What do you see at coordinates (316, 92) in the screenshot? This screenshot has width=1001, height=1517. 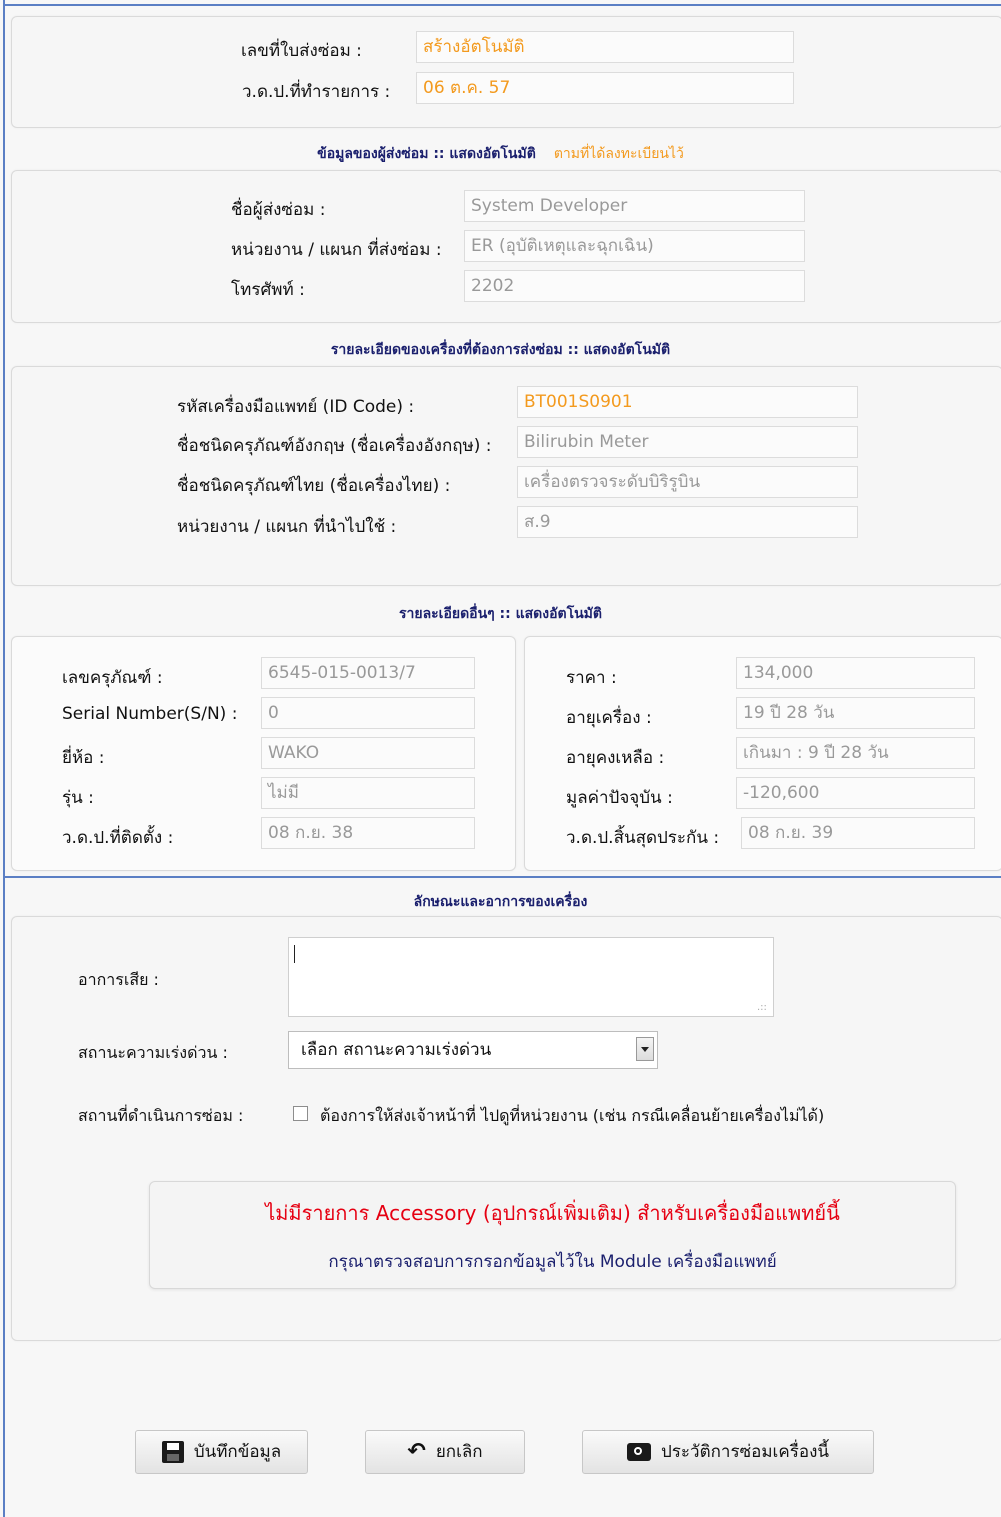 I see `date-label: ว.ด.ป.ที่ทำรายการ :` at bounding box center [316, 92].